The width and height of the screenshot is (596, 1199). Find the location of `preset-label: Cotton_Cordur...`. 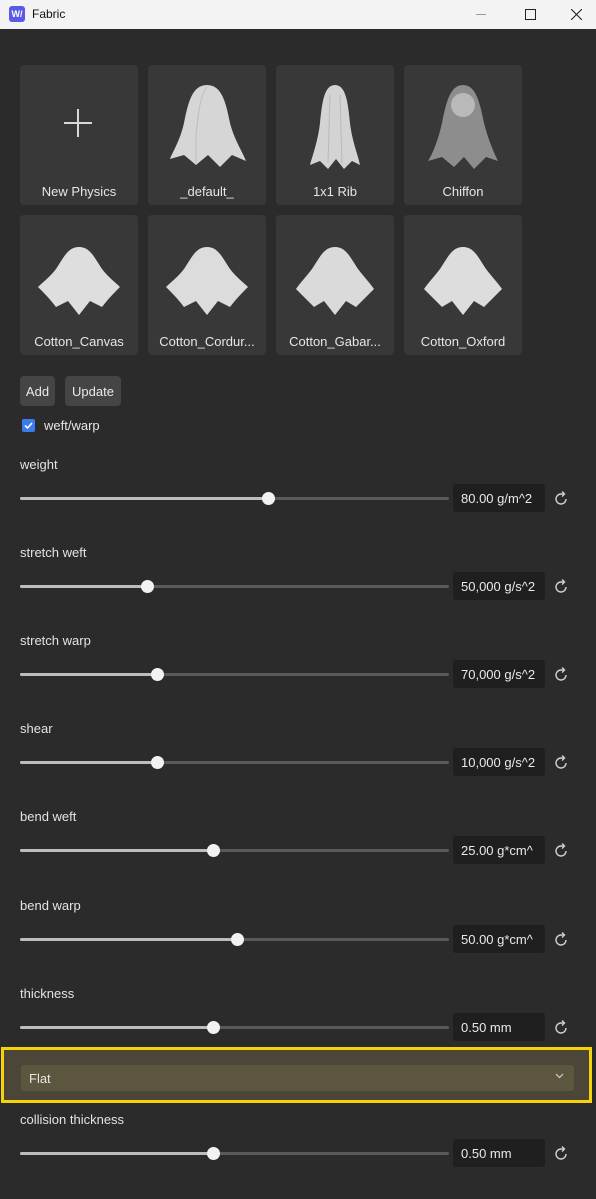

preset-label: Cotton_Cordur... is located at coordinates (207, 341).